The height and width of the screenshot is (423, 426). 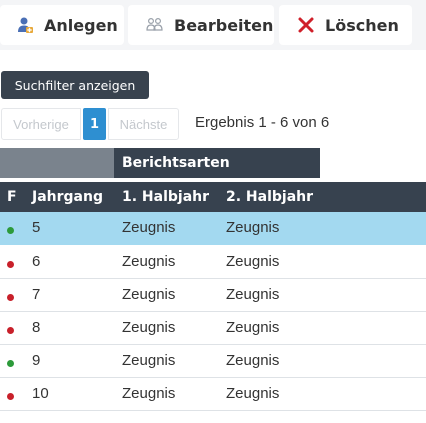 I want to click on table-row: 8 Zeugnis Zeugnis, so click(x=213, y=328).